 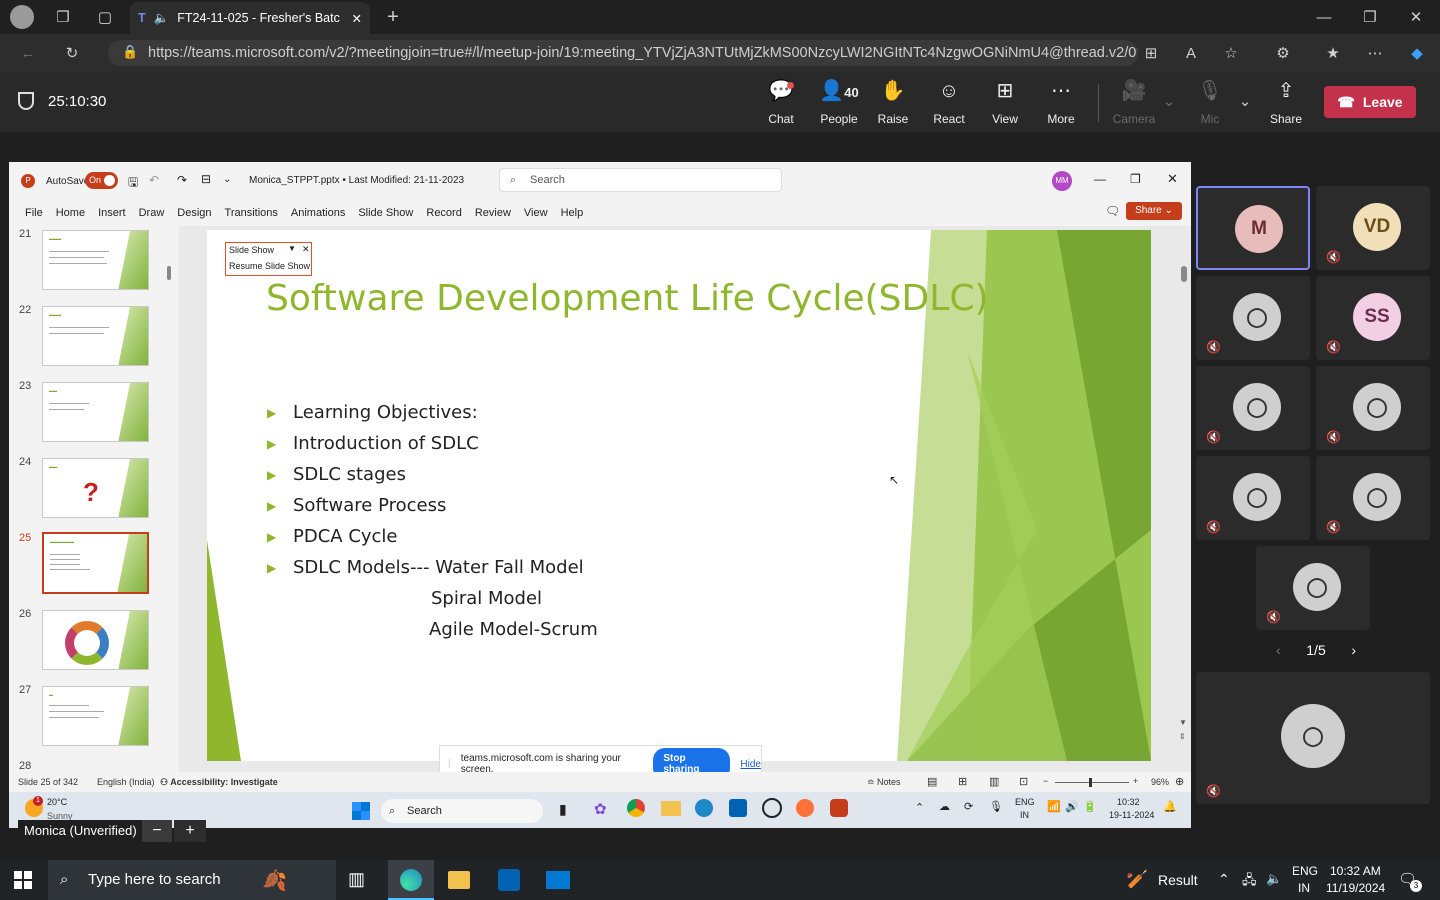 What do you see at coordinates (152, 213) in the screenshot?
I see `menu-draw: Draw` at bounding box center [152, 213].